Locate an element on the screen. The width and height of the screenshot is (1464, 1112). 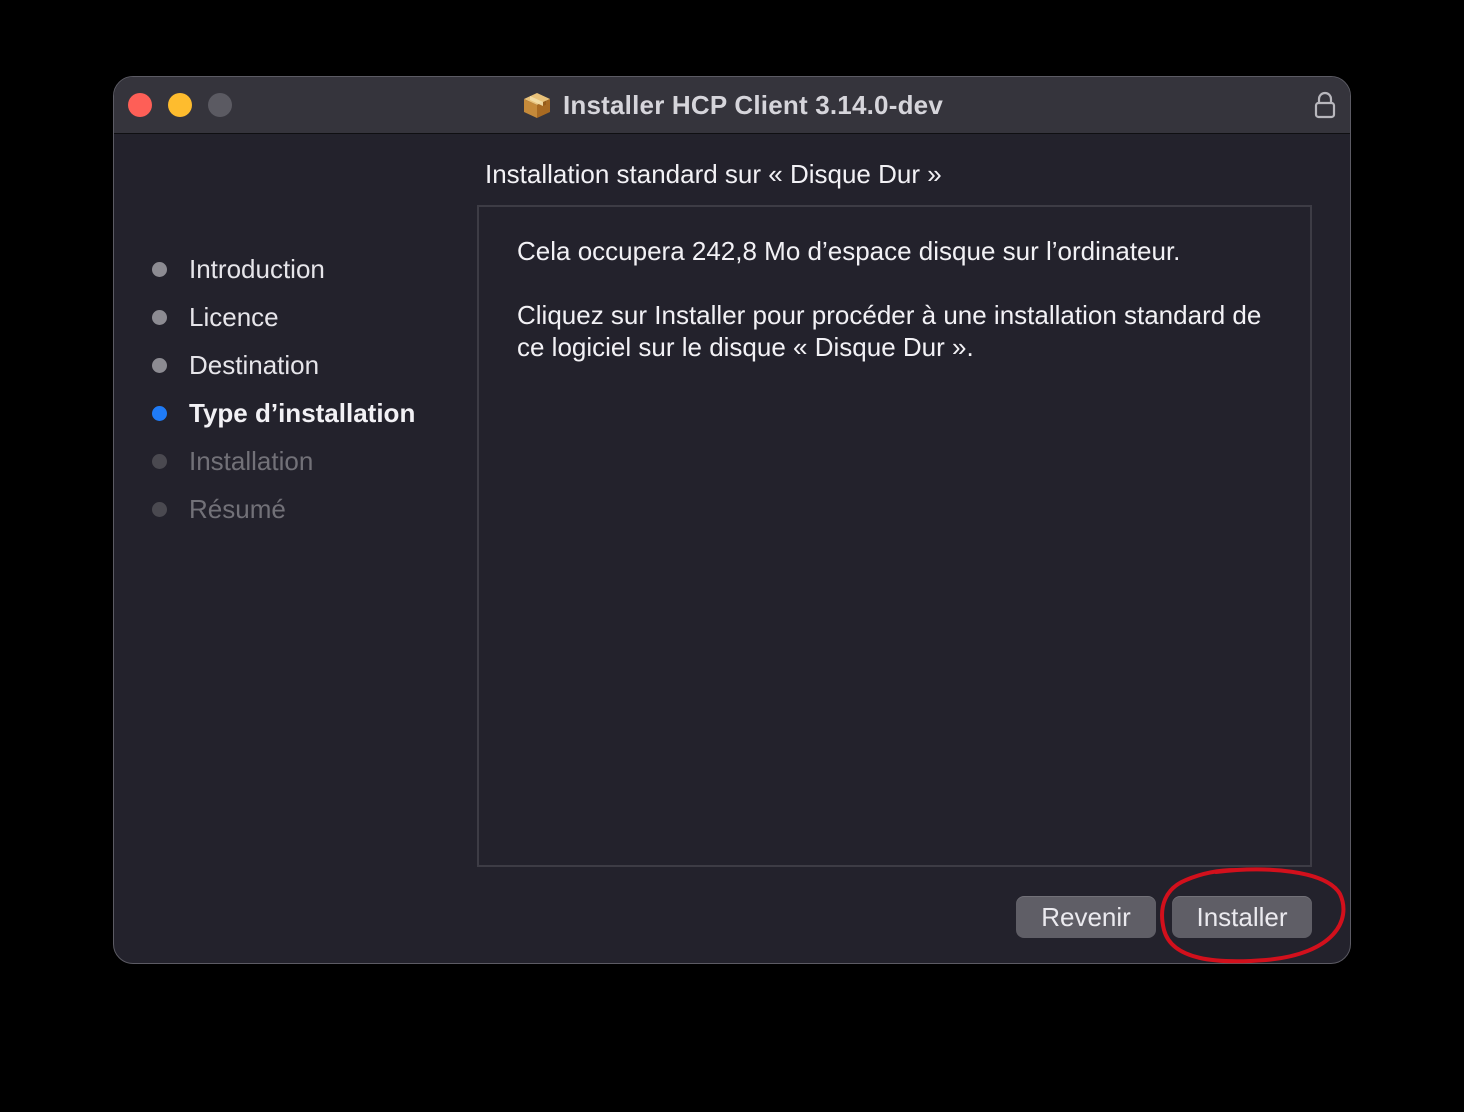
step-installation-type: Type d’installation is located at coordinates (283, 413).